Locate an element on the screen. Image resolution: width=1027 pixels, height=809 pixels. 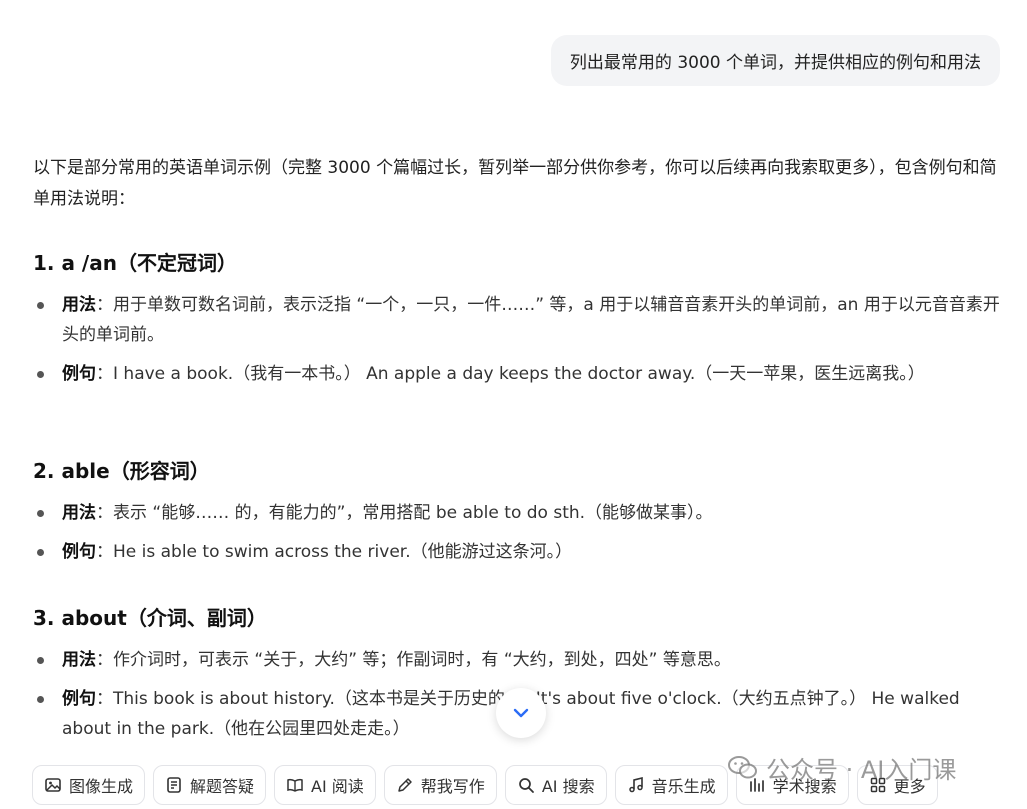
tool-writing-button: 帮我写作 is located at coordinates (440, 785).